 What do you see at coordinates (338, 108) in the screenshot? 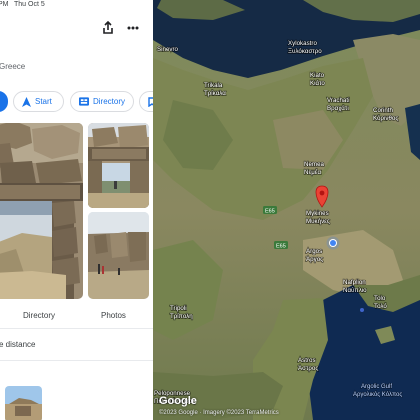
I see `label-vrachati-gr: Βραχάτι` at bounding box center [338, 108].